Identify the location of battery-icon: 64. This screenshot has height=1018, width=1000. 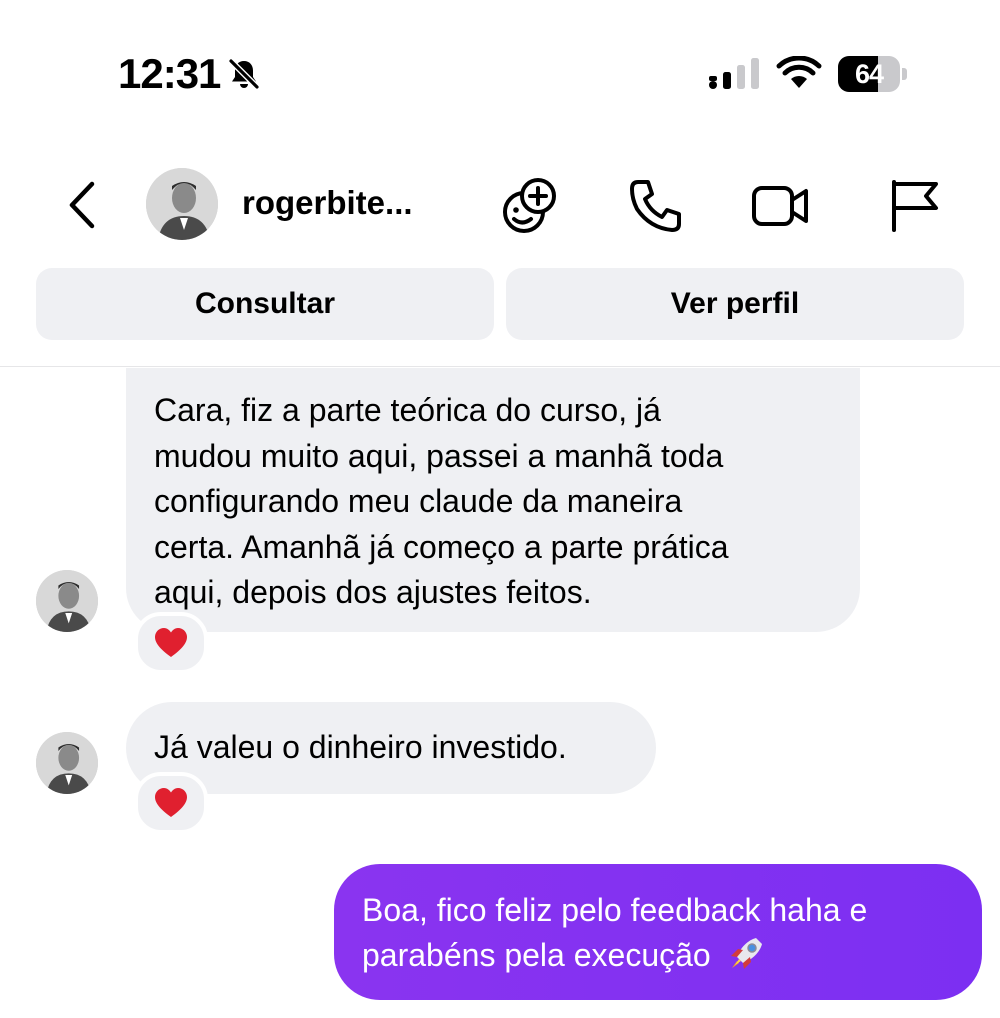
(873, 74).